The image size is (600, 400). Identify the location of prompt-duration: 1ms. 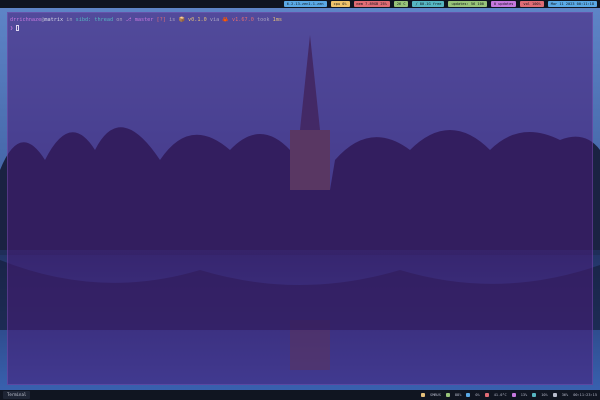
(277, 20).